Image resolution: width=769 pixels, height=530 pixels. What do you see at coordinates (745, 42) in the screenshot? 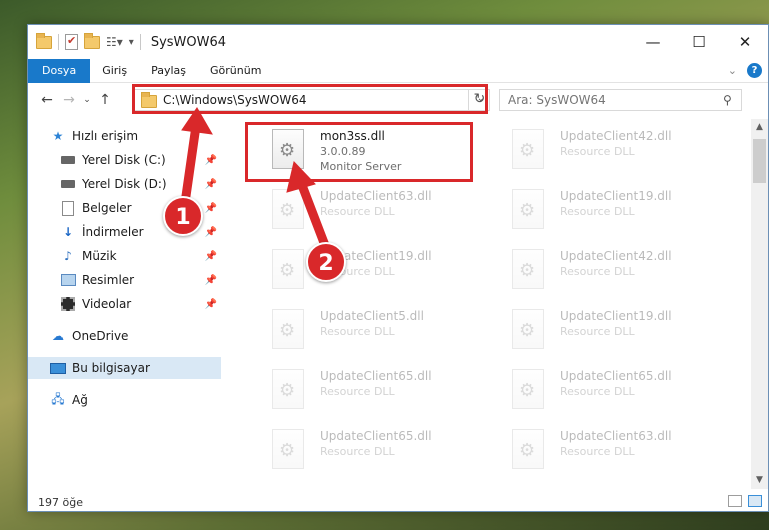
I see `close-button: ✕` at bounding box center [745, 42].